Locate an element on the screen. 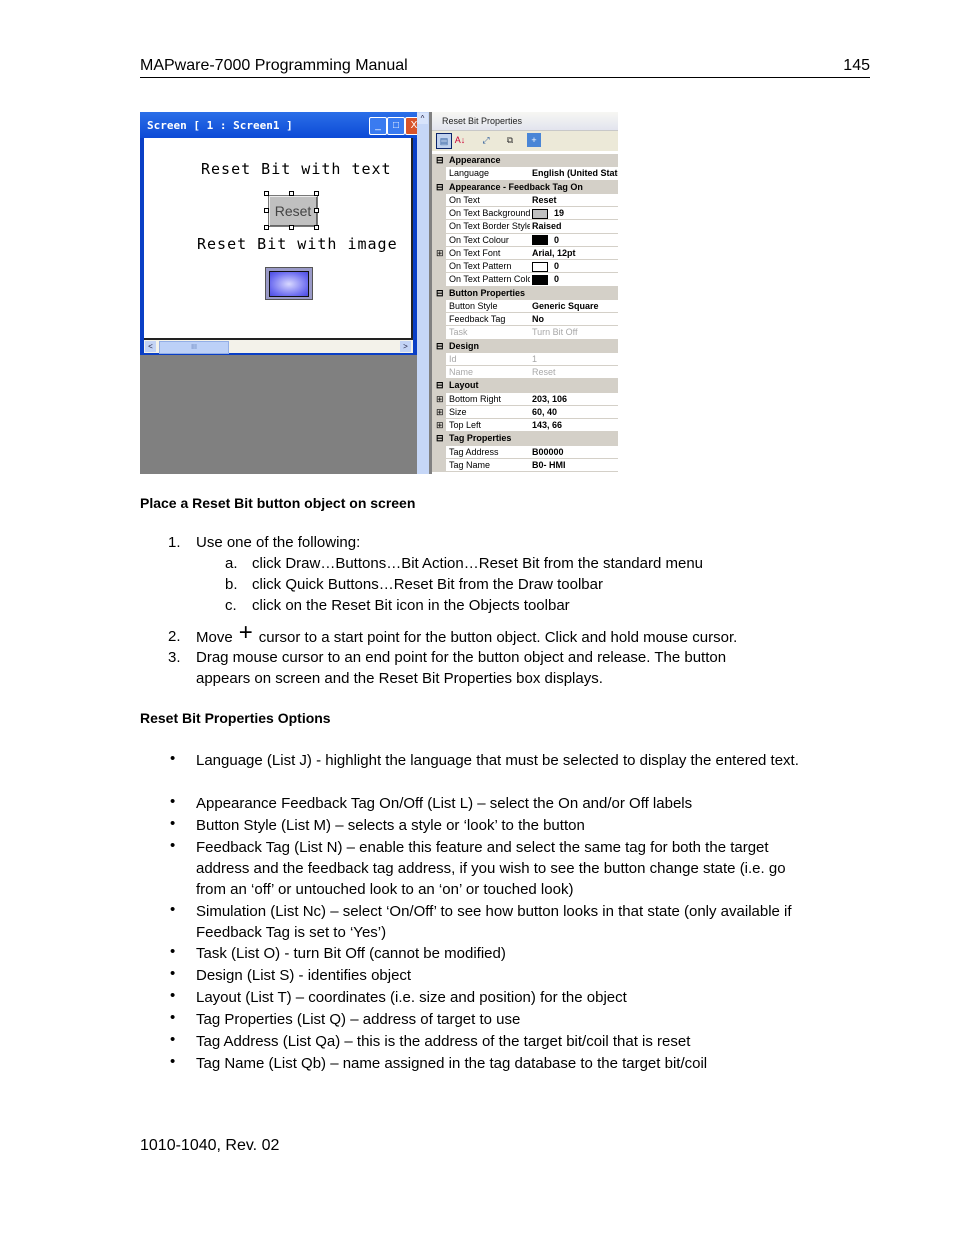  property-category: ⊟ Design is located at coordinates (525, 346).